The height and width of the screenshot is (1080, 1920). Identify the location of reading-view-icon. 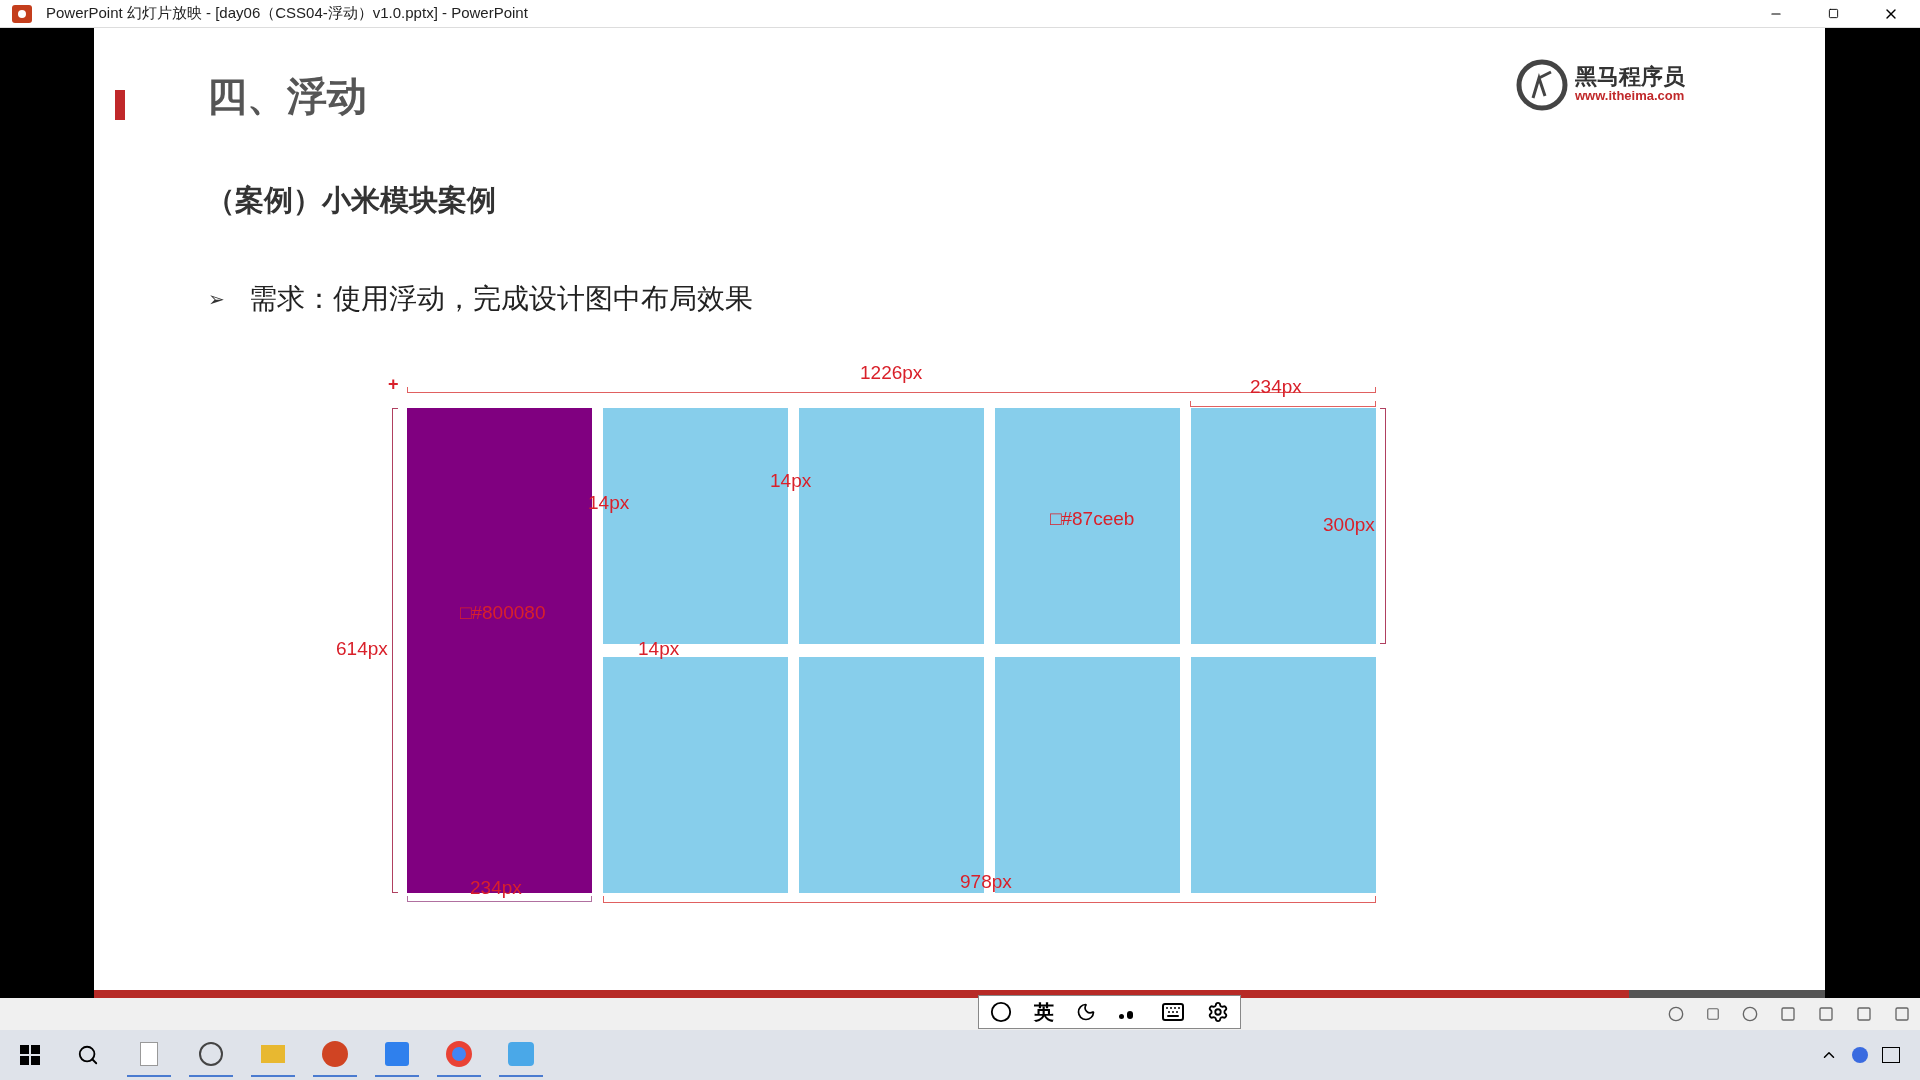
(1864, 1014).